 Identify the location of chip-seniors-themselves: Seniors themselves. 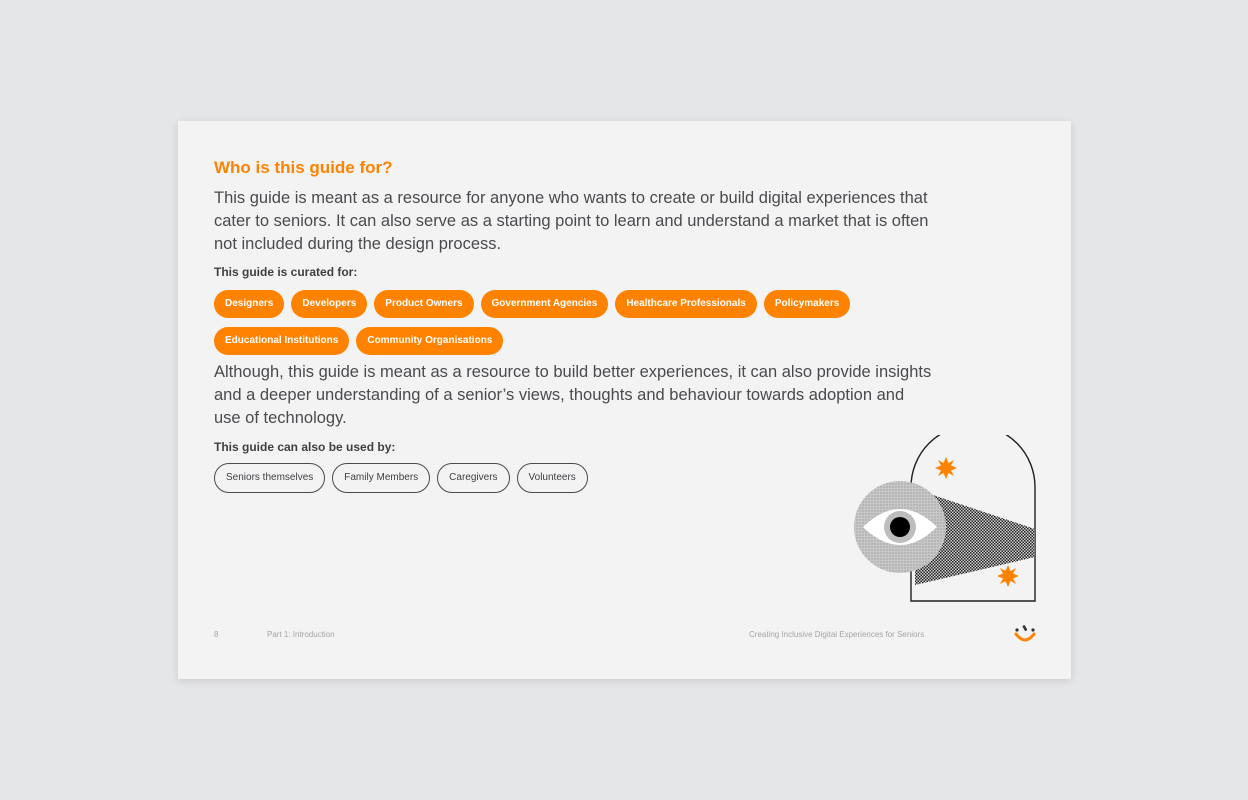
(270, 478).